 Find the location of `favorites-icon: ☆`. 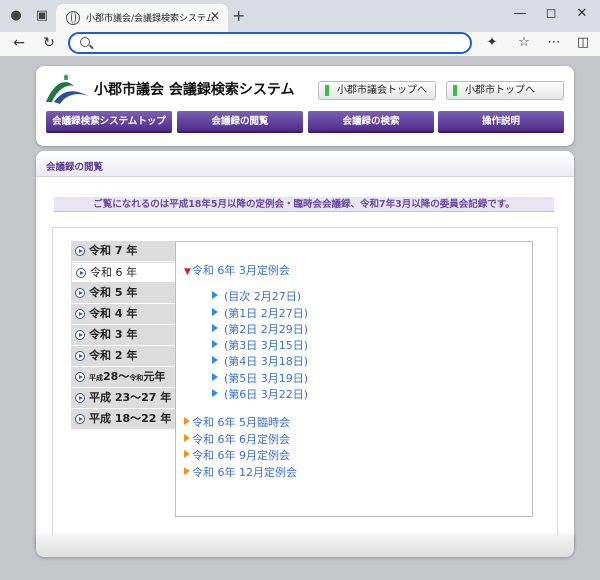

favorites-icon: ☆ is located at coordinates (524, 42).